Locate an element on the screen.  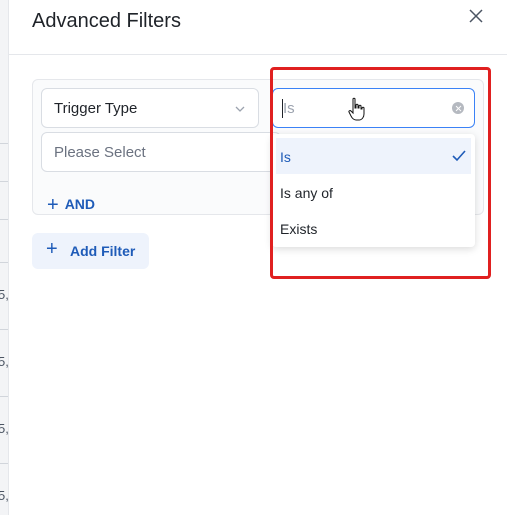
chevron-down-icon is located at coordinates (240, 109).